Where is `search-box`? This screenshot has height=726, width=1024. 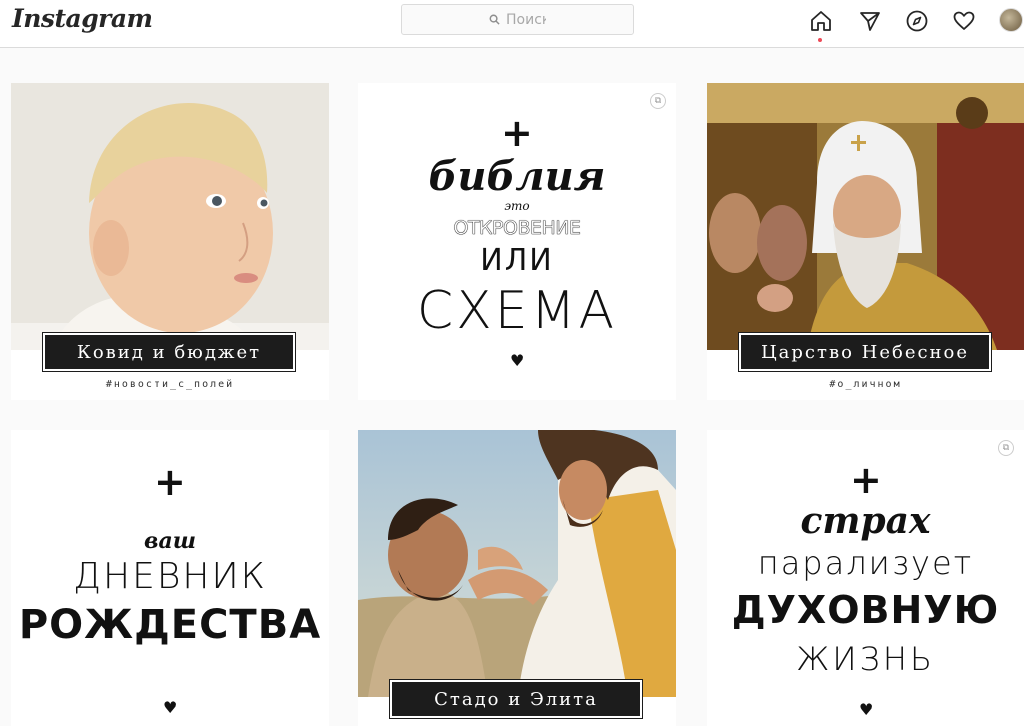 search-box is located at coordinates (517, 19).